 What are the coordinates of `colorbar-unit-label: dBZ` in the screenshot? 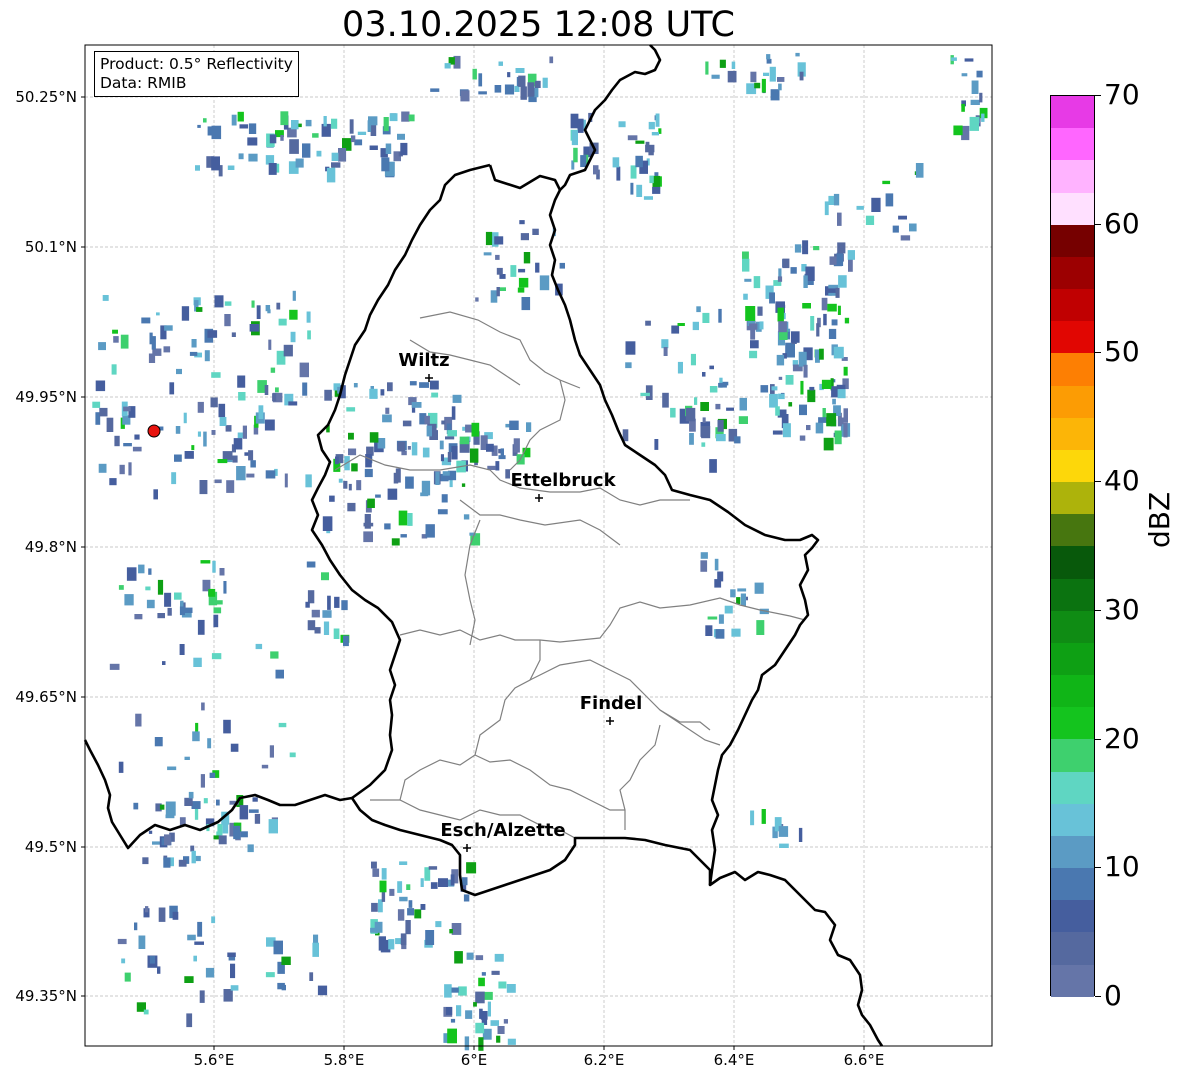 It's located at (1159, 519).